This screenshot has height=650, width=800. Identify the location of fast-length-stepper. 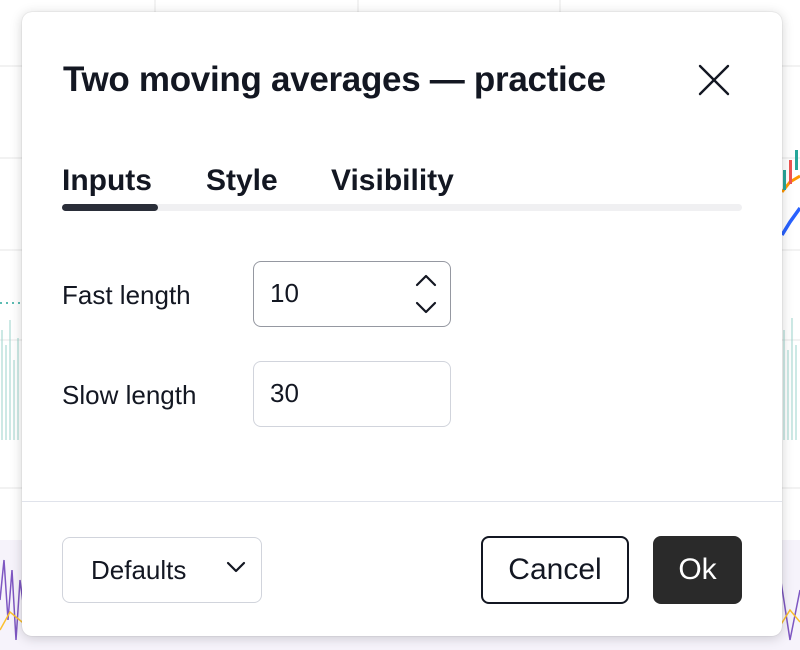
(426, 294).